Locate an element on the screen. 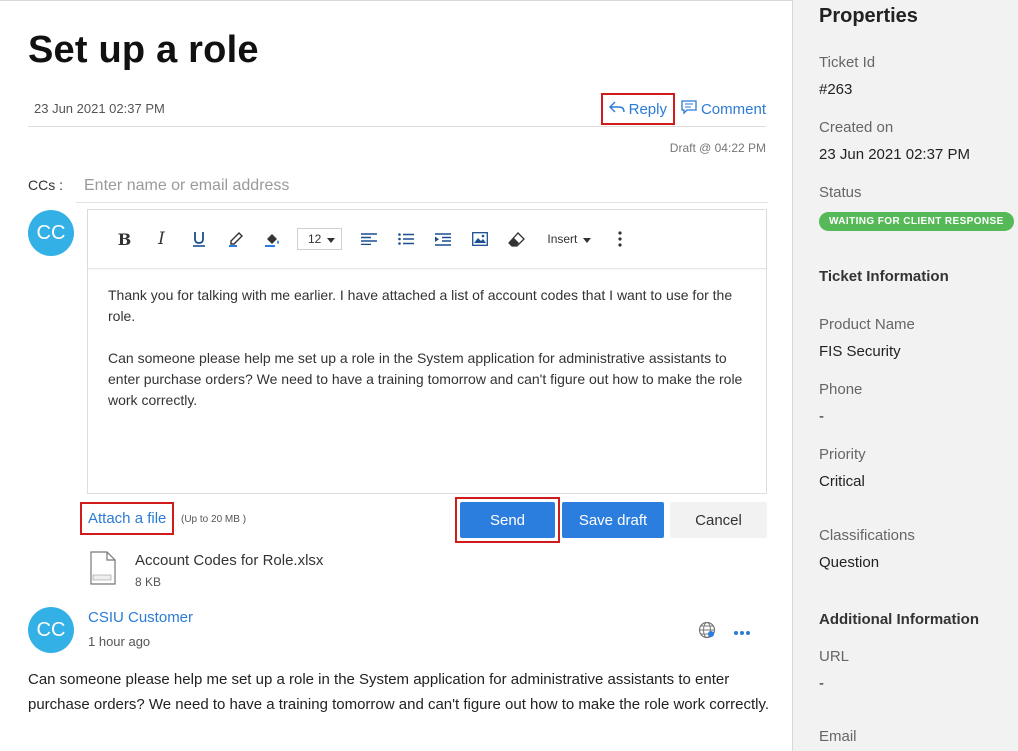  ticket-id-value: #263 is located at coordinates (836, 89).